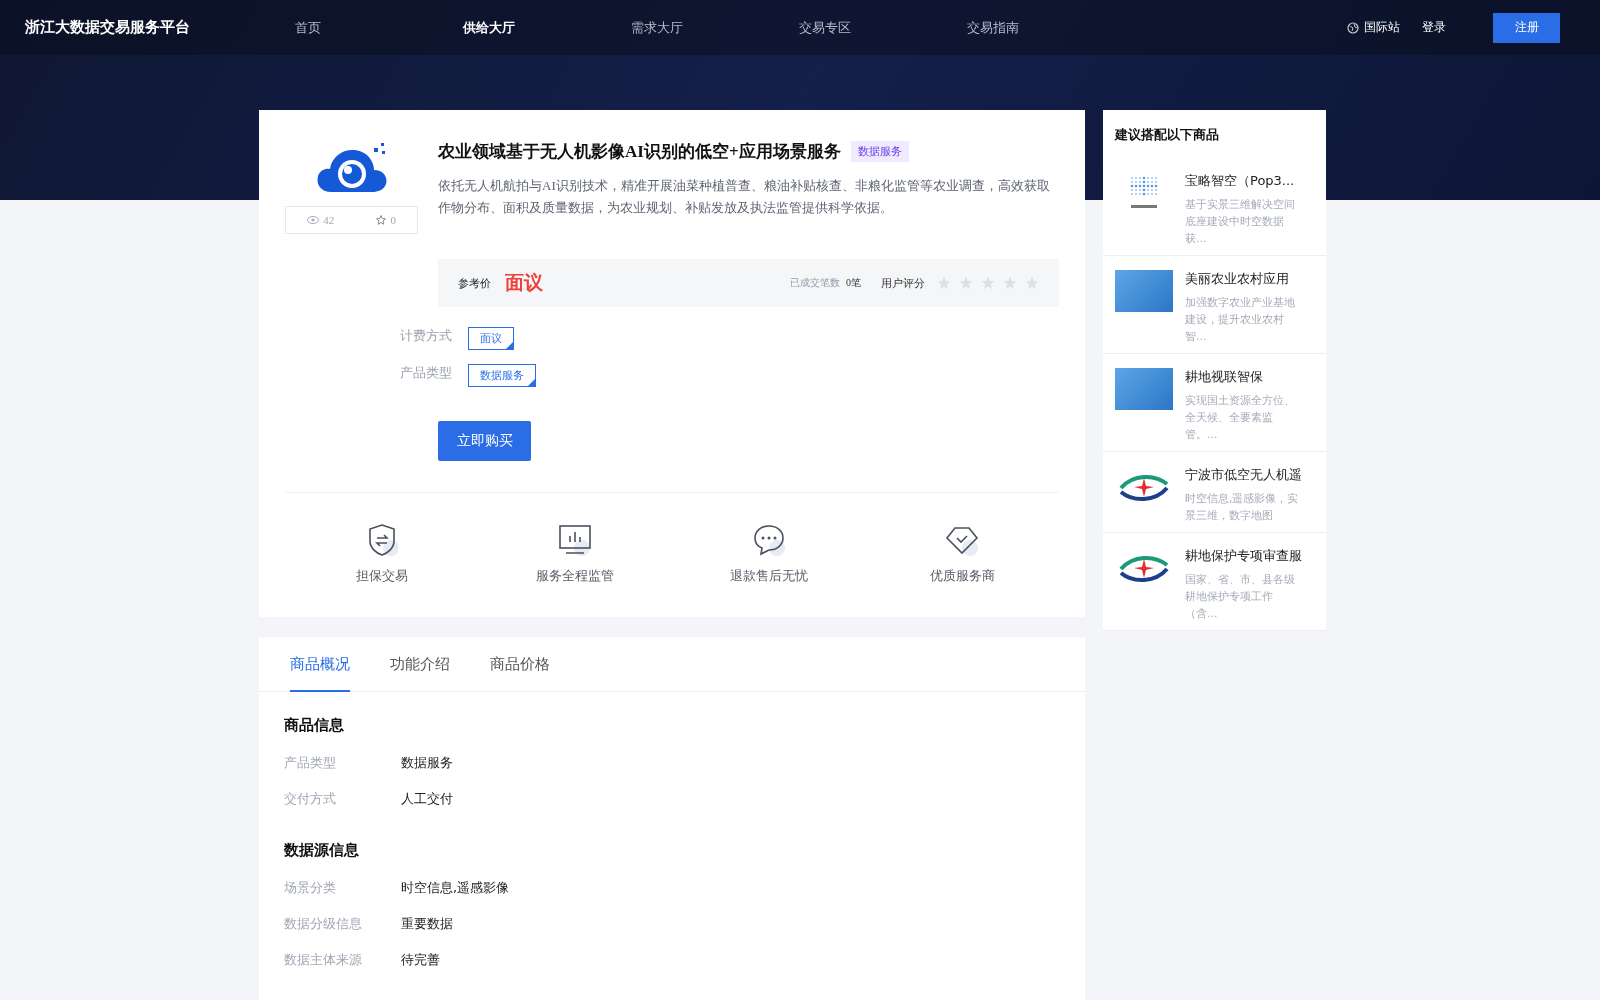 The width and height of the screenshot is (1600, 1000). I want to click on view-count: 42, so click(329, 220).